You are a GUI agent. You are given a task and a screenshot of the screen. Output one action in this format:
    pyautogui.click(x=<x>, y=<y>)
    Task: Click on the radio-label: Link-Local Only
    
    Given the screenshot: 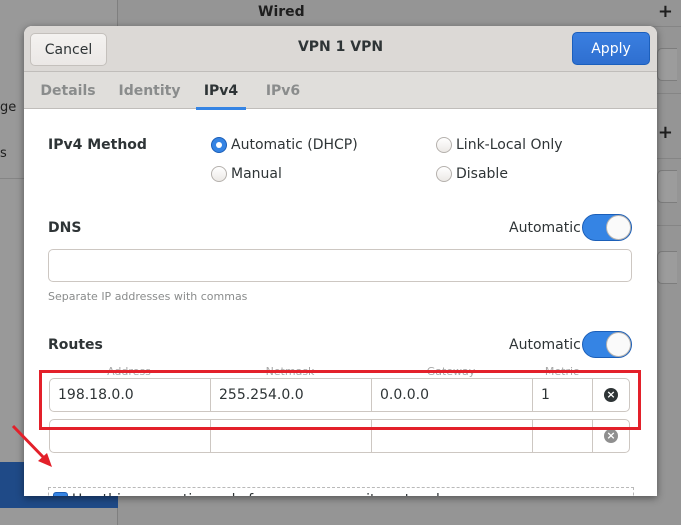 What is the action you would take?
    pyautogui.click(x=509, y=145)
    